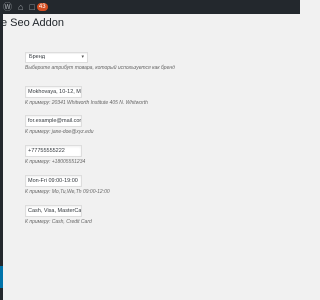 The width and height of the screenshot is (320, 300). What do you see at coordinates (67, 192) in the screenshot?
I see `hours-description: К примеру: Mo,Tu,We,Th 09:00-12:00` at bounding box center [67, 192].